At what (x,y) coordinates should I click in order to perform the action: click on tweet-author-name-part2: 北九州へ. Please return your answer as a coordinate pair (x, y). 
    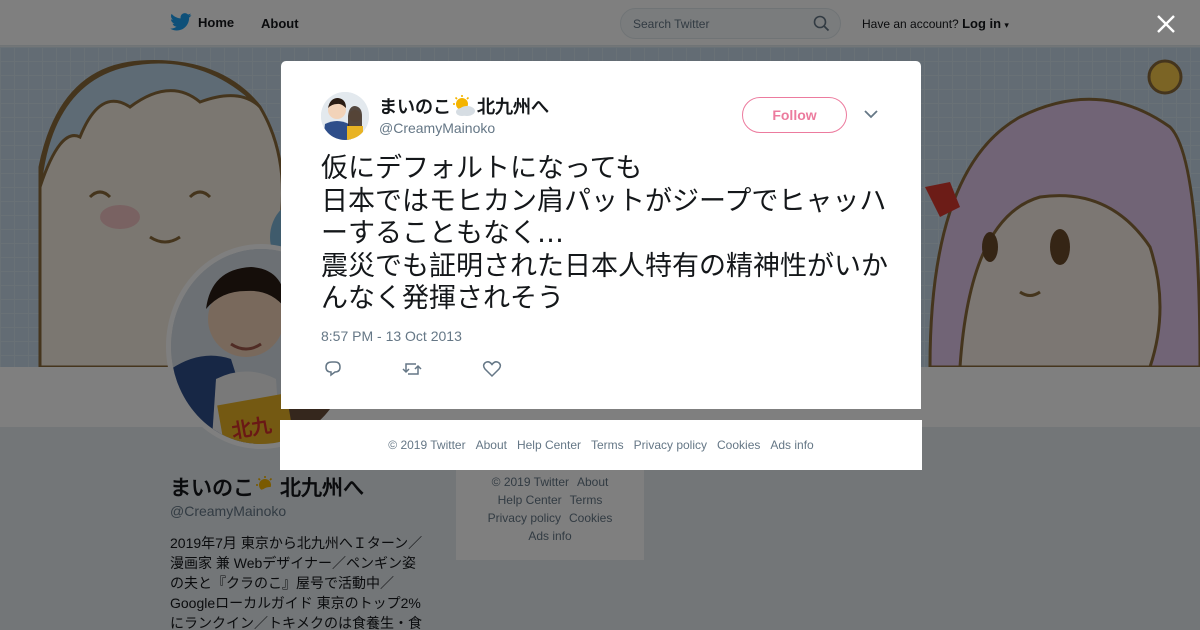
    Looking at the image, I should click on (513, 107).